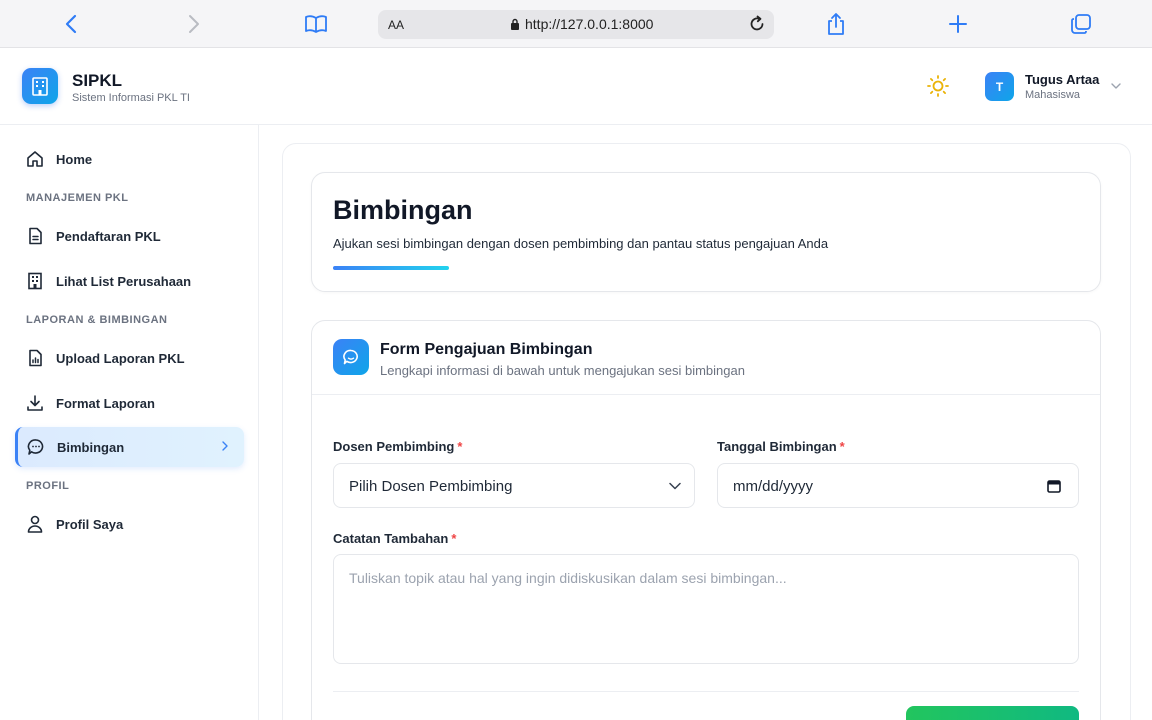  Describe the element at coordinates (108, 236) in the screenshot. I see `sidebar-item-label: Pendaftaran PKL` at that location.